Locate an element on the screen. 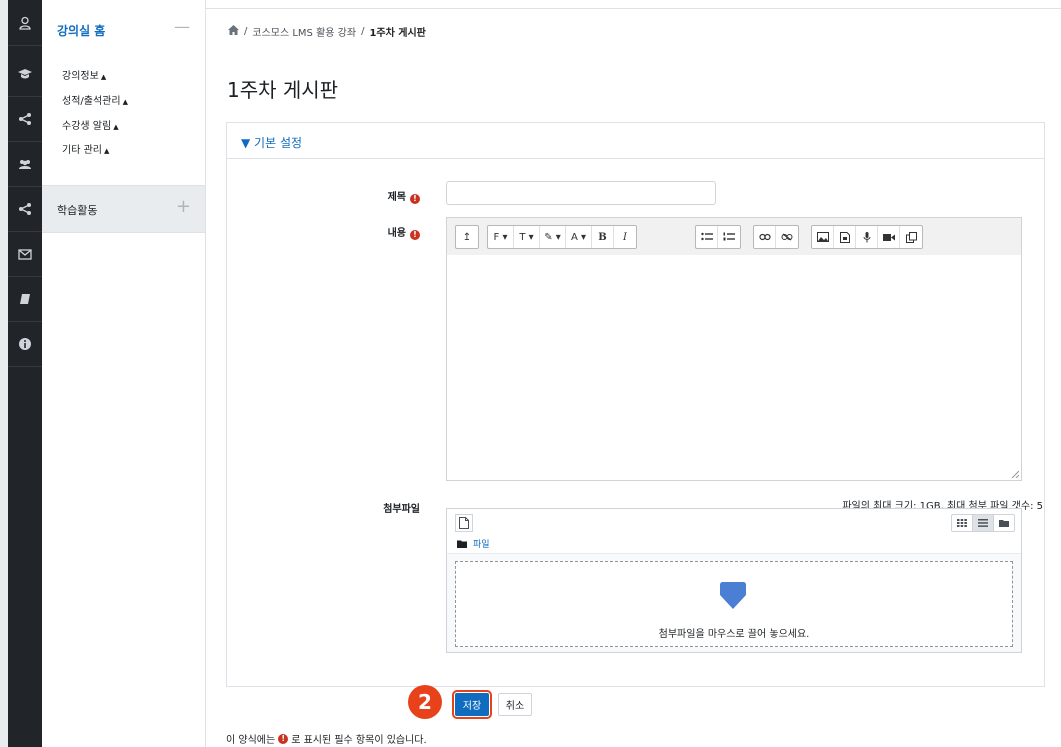 The width and height of the screenshot is (1061, 747). save-button: 저장 is located at coordinates (472, 704).